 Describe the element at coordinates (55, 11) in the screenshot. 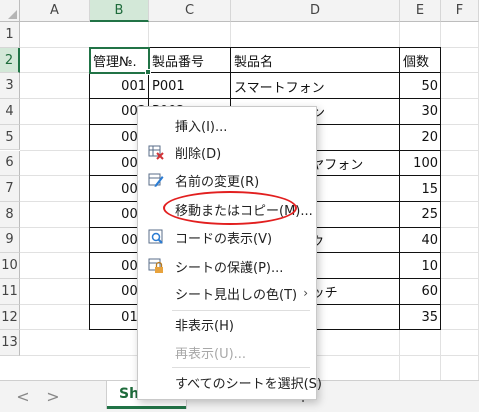

I see `column-header-a: A` at that location.